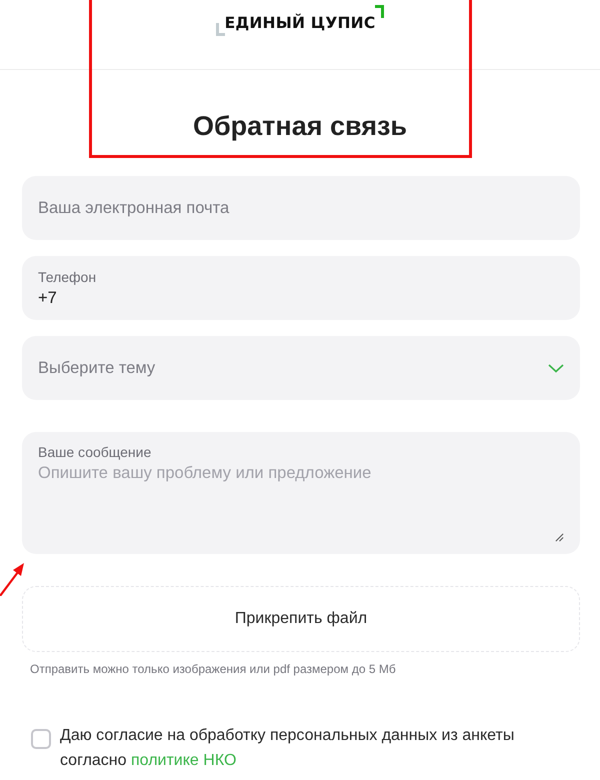  What do you see at coordinates (95, 452) in the screenshot?
I see `field-label: Ваше сообщение` at bounding box center [95, 452].